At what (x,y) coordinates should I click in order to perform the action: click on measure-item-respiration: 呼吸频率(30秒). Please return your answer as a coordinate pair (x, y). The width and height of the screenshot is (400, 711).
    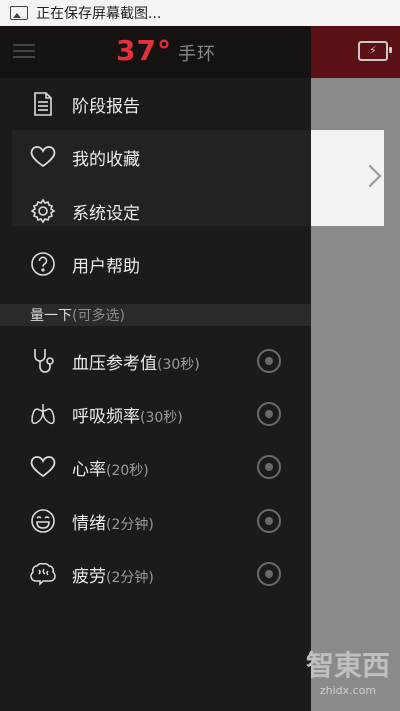
    Looking at the image, I should click on (155, 414).